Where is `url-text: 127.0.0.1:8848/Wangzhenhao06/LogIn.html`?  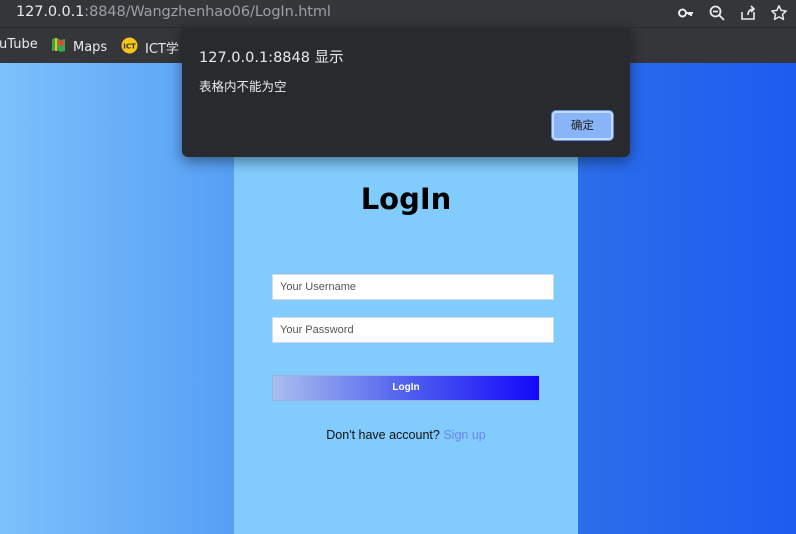 url-text: 127.0.0.1:8848/Wangzhenhao06/LogIn.html is located at coordinates (173, 12).